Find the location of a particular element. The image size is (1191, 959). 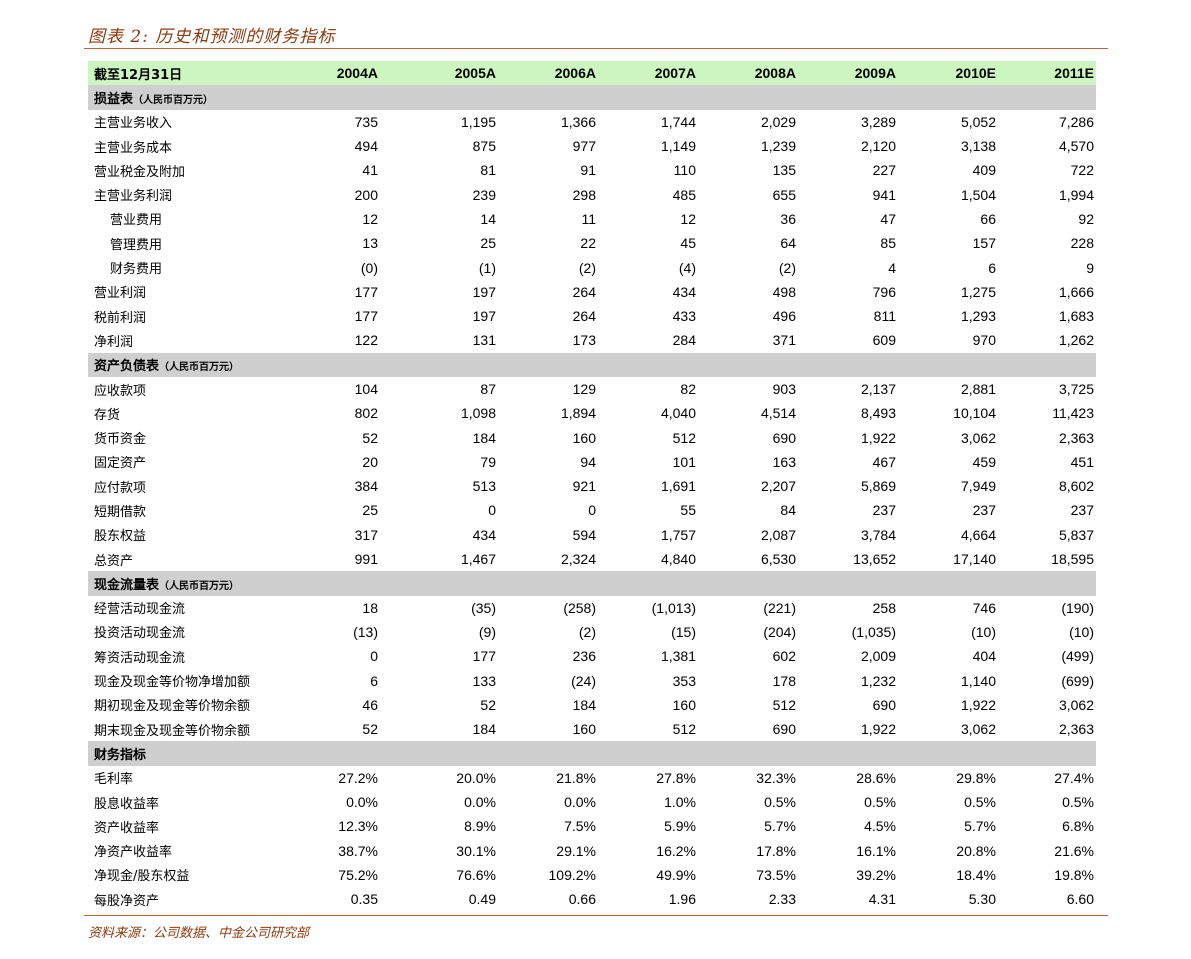

row-value: 76.6% is located at coordinates (476, 874).